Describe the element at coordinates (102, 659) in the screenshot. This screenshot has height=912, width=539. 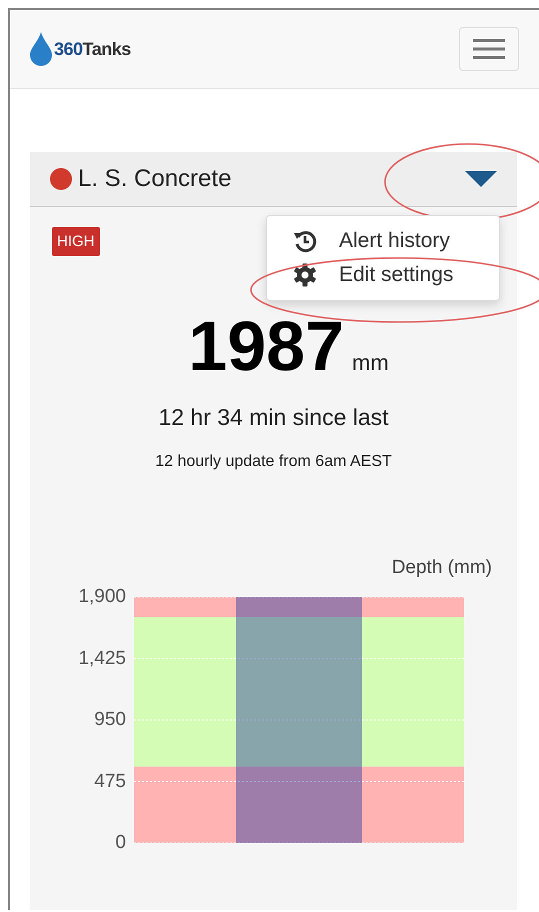
I see `axis-tick-label: 1,425` at that location.